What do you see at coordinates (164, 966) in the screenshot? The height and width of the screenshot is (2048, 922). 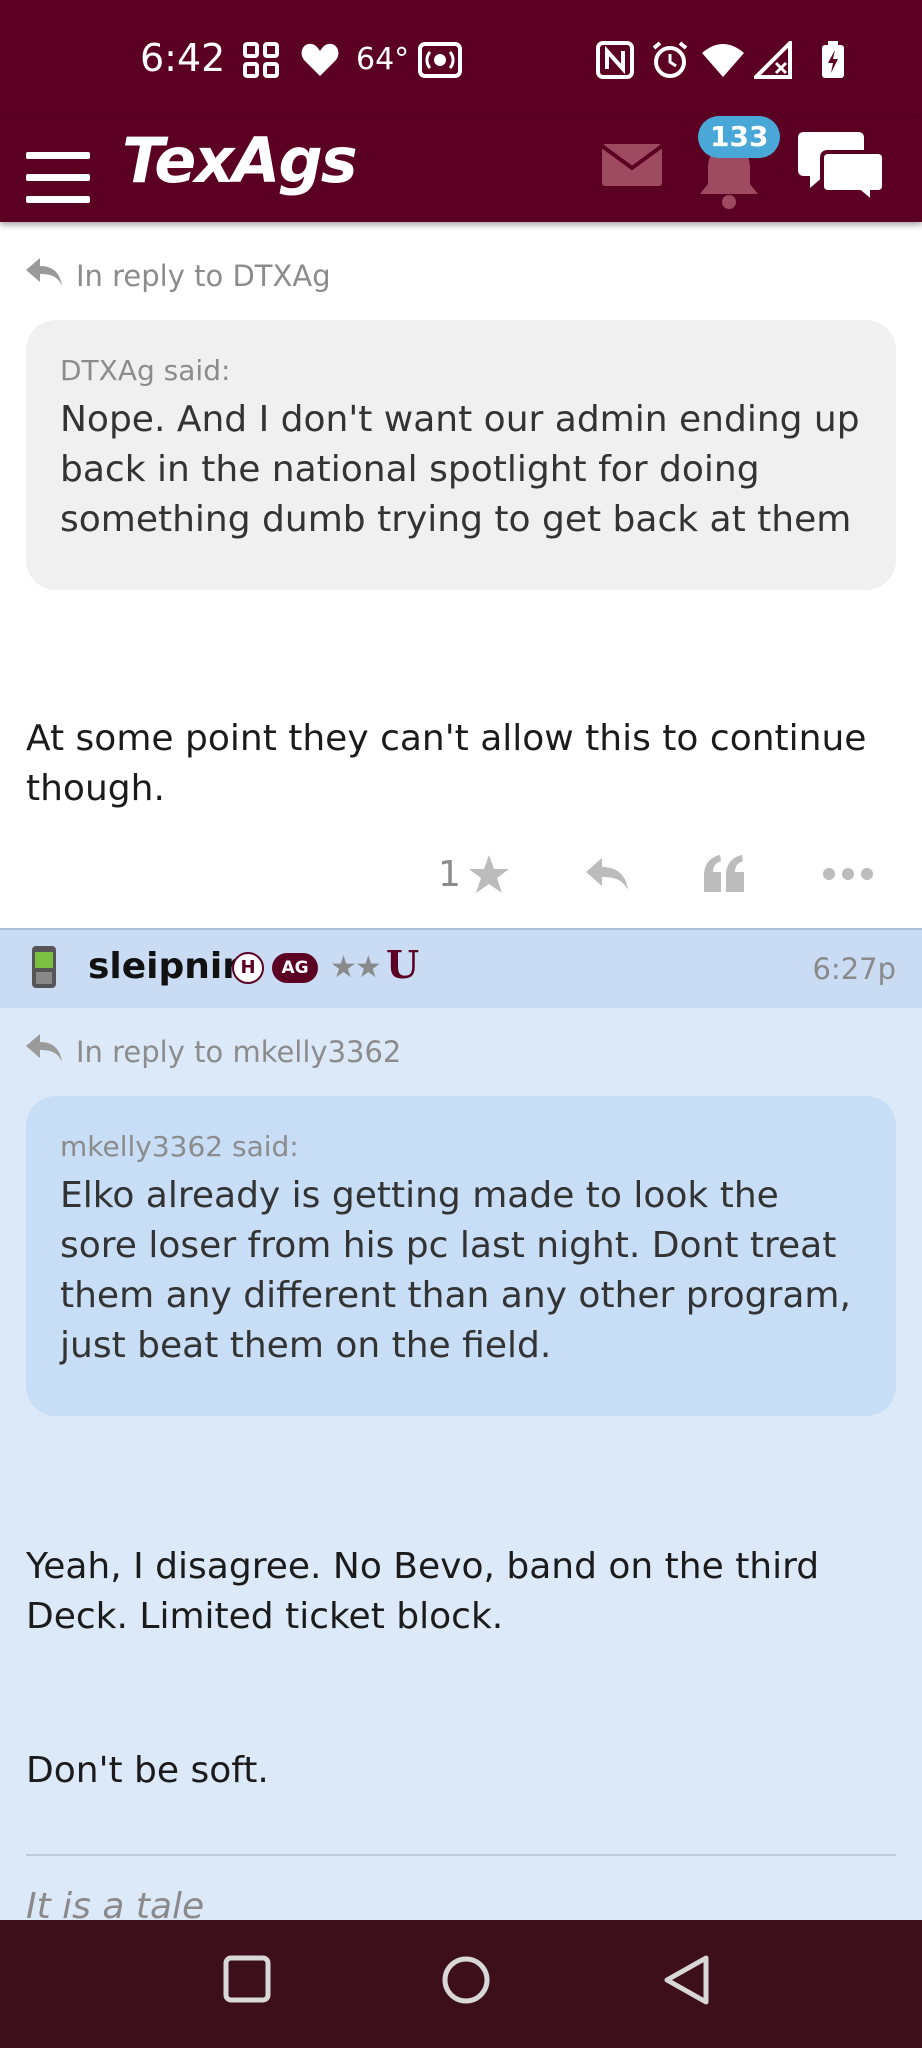 I see `username: sleipnir` at bounding box center [164, 966].